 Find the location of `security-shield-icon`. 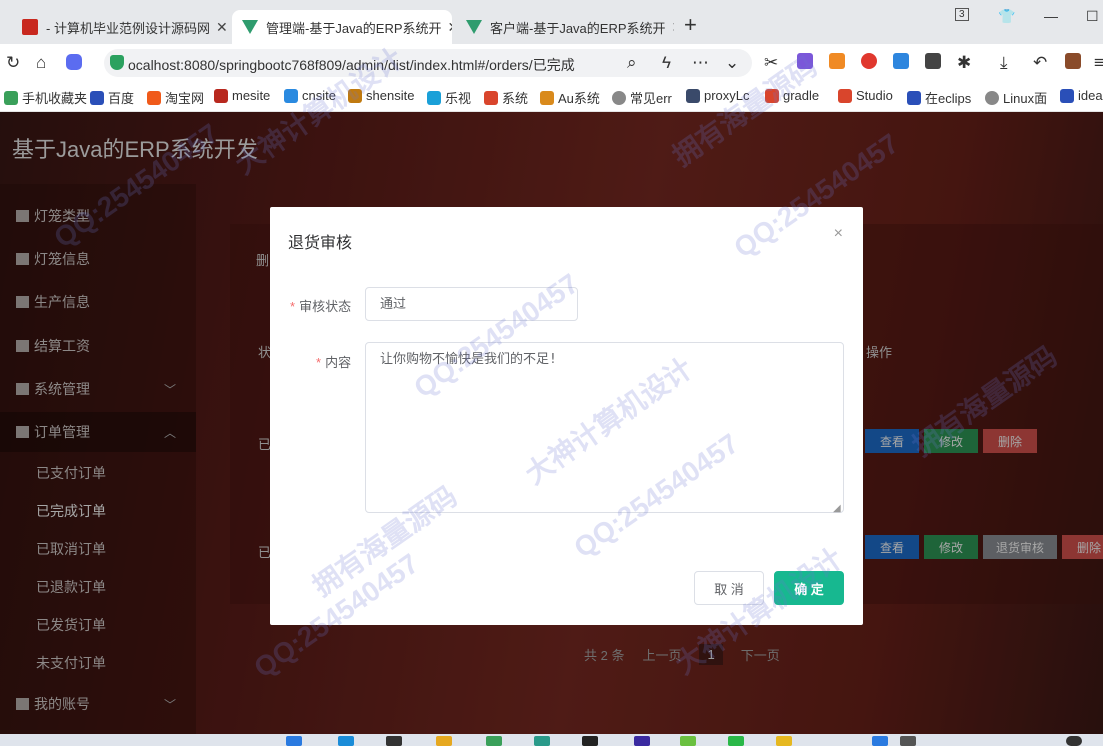

security-shield-icon is located at coordinates (117, 62).